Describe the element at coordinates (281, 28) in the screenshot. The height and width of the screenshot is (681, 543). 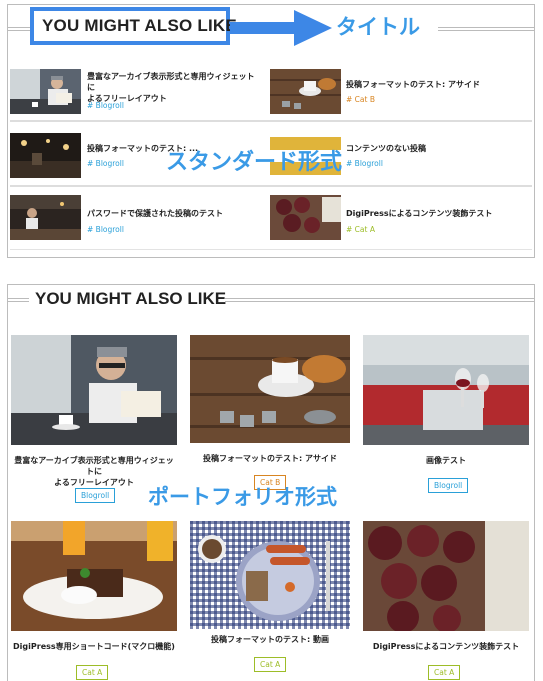
I see `arrow-right-icon` at that location.